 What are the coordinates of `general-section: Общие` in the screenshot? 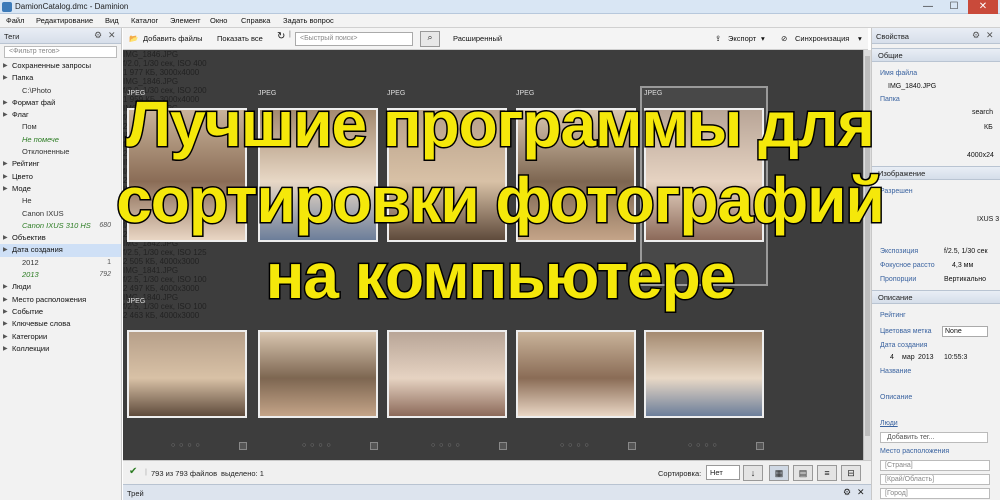 It's located at (936, 55).